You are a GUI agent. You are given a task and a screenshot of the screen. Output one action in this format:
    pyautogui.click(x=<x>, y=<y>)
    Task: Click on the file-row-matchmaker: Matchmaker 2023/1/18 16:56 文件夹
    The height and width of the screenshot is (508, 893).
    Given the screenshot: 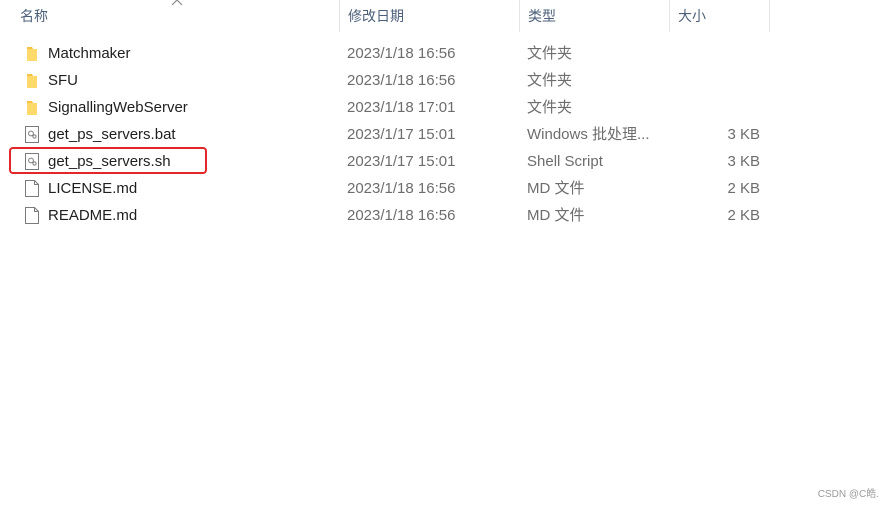 What is the action you would take?
    pyautogui.click(x=446, y=53)
    